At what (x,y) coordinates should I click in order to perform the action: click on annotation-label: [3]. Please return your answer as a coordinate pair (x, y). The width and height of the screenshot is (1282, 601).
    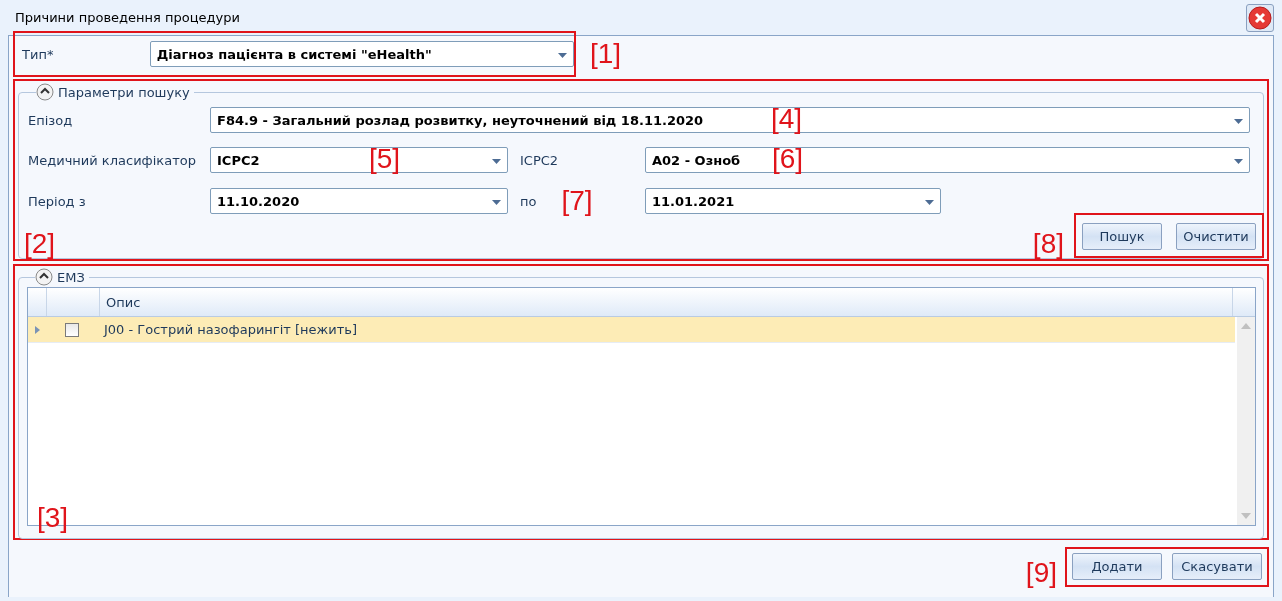
    Looking at the image, I should click on (53, 518).